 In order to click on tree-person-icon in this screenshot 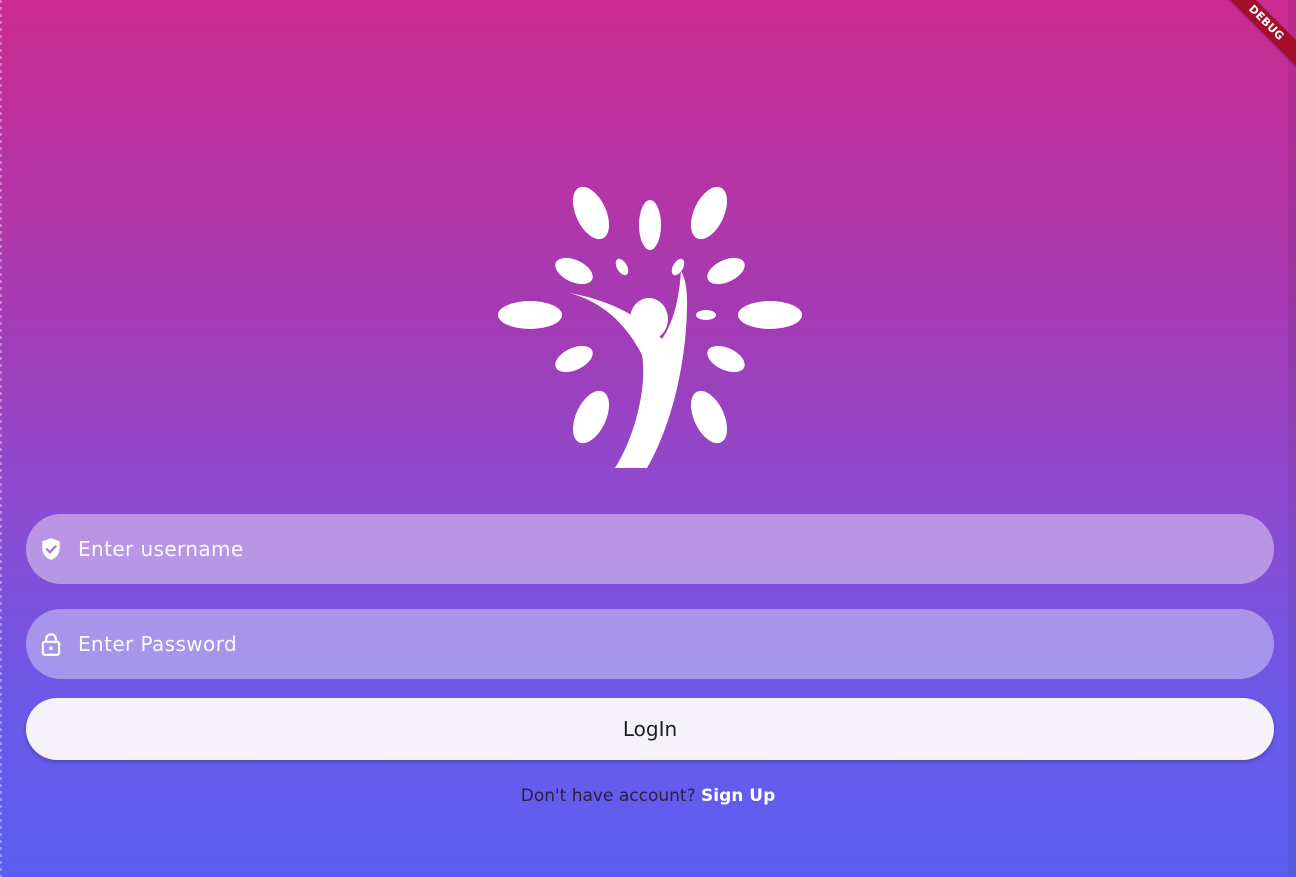, I will do `click(650, 327)`.